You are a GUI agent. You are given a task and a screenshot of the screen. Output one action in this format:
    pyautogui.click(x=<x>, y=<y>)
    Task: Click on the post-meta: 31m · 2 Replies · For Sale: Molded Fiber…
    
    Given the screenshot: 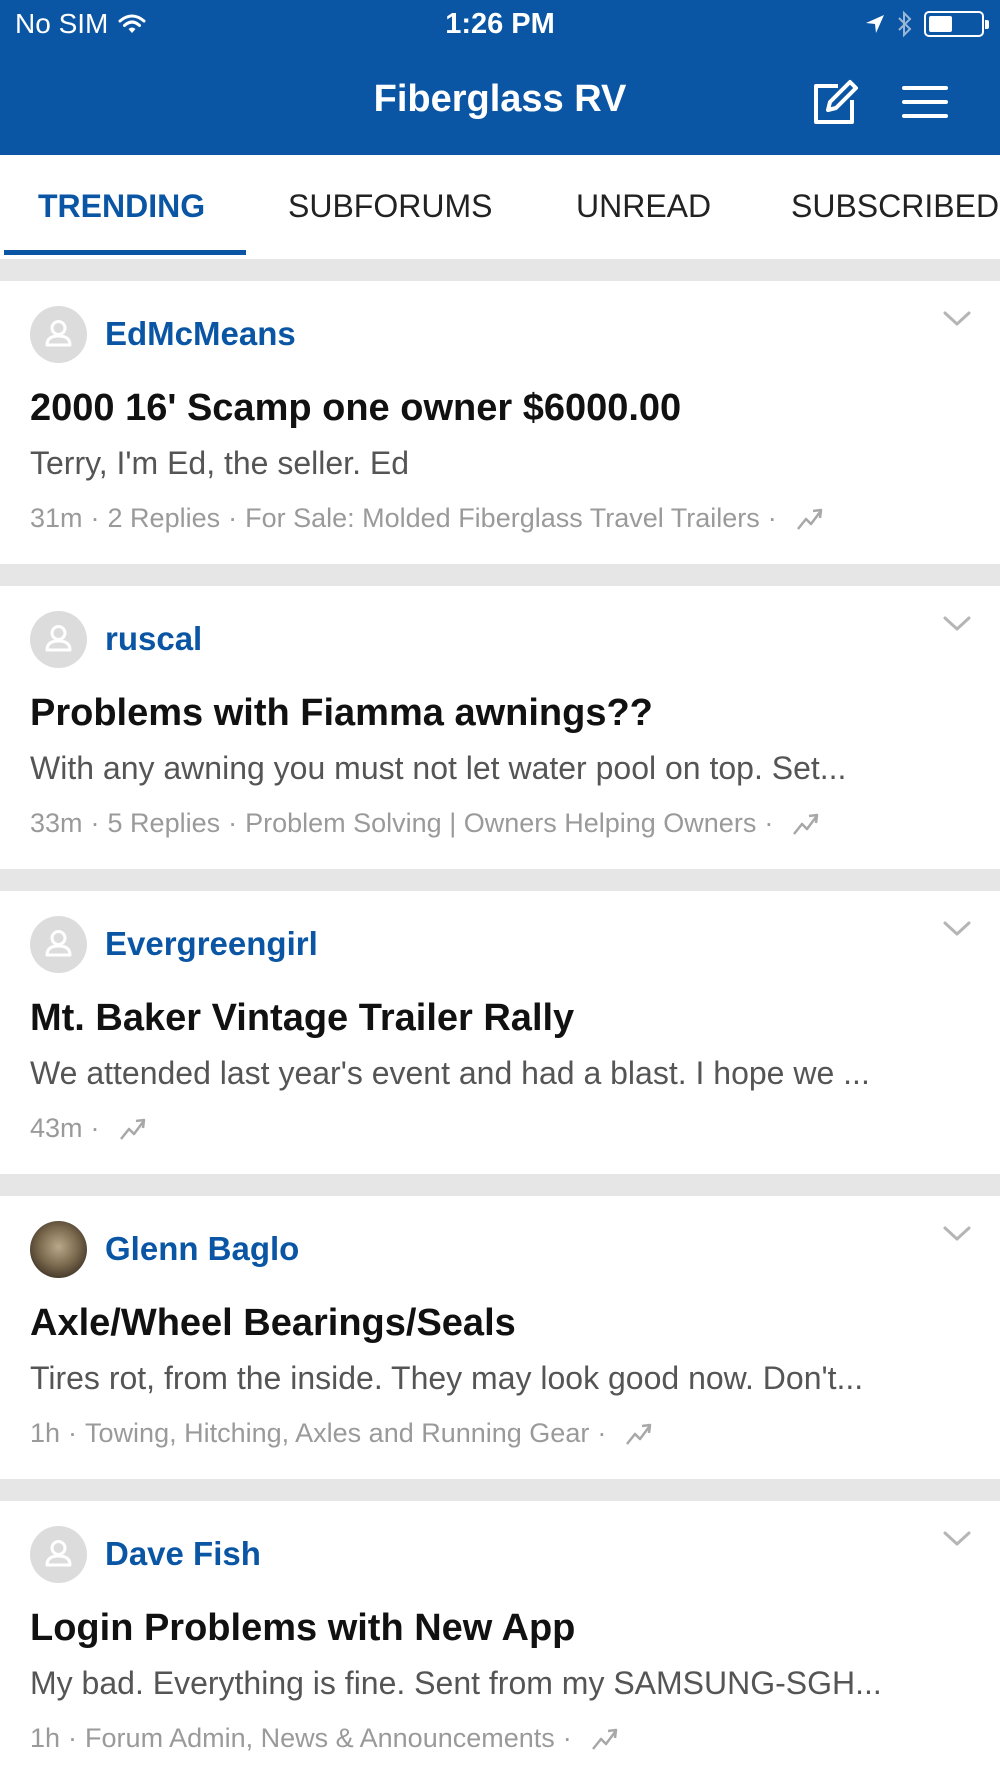 What is the action you would take?
    pyautogui.click(x=427, y=518)
    